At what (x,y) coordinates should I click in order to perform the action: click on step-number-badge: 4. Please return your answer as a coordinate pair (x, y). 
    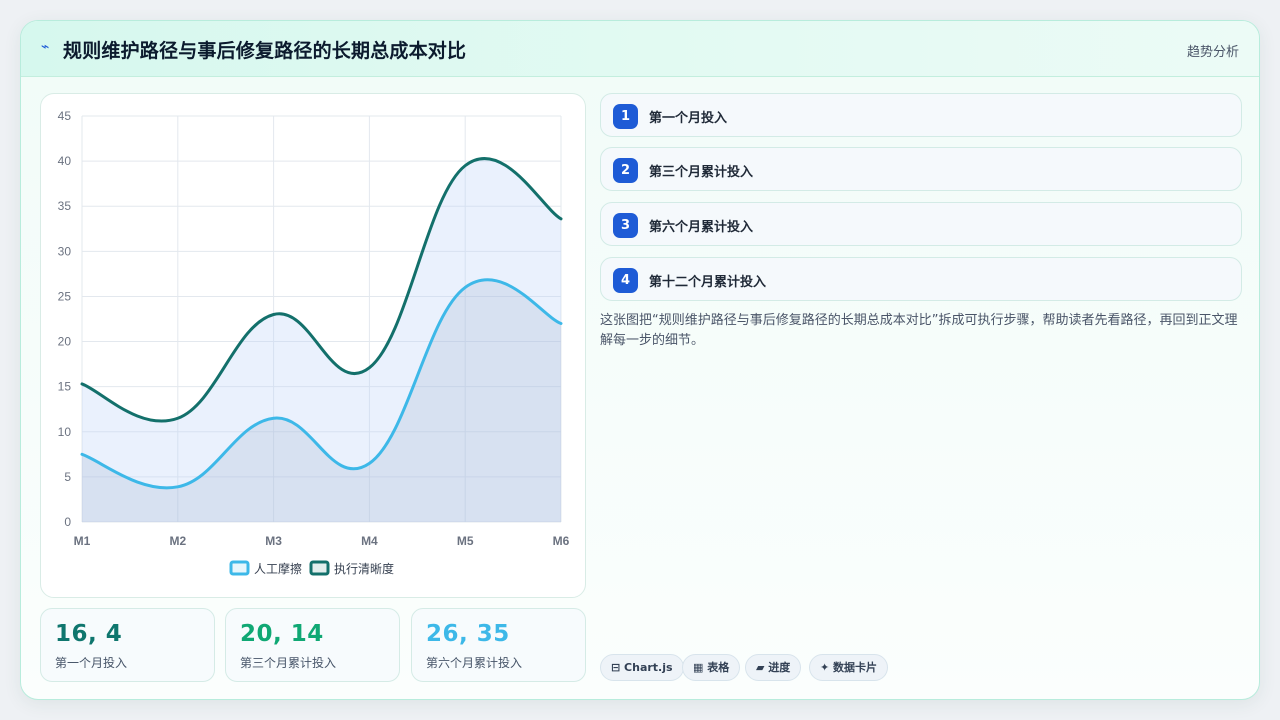
    Looking at the image, I should click on (625, 280).